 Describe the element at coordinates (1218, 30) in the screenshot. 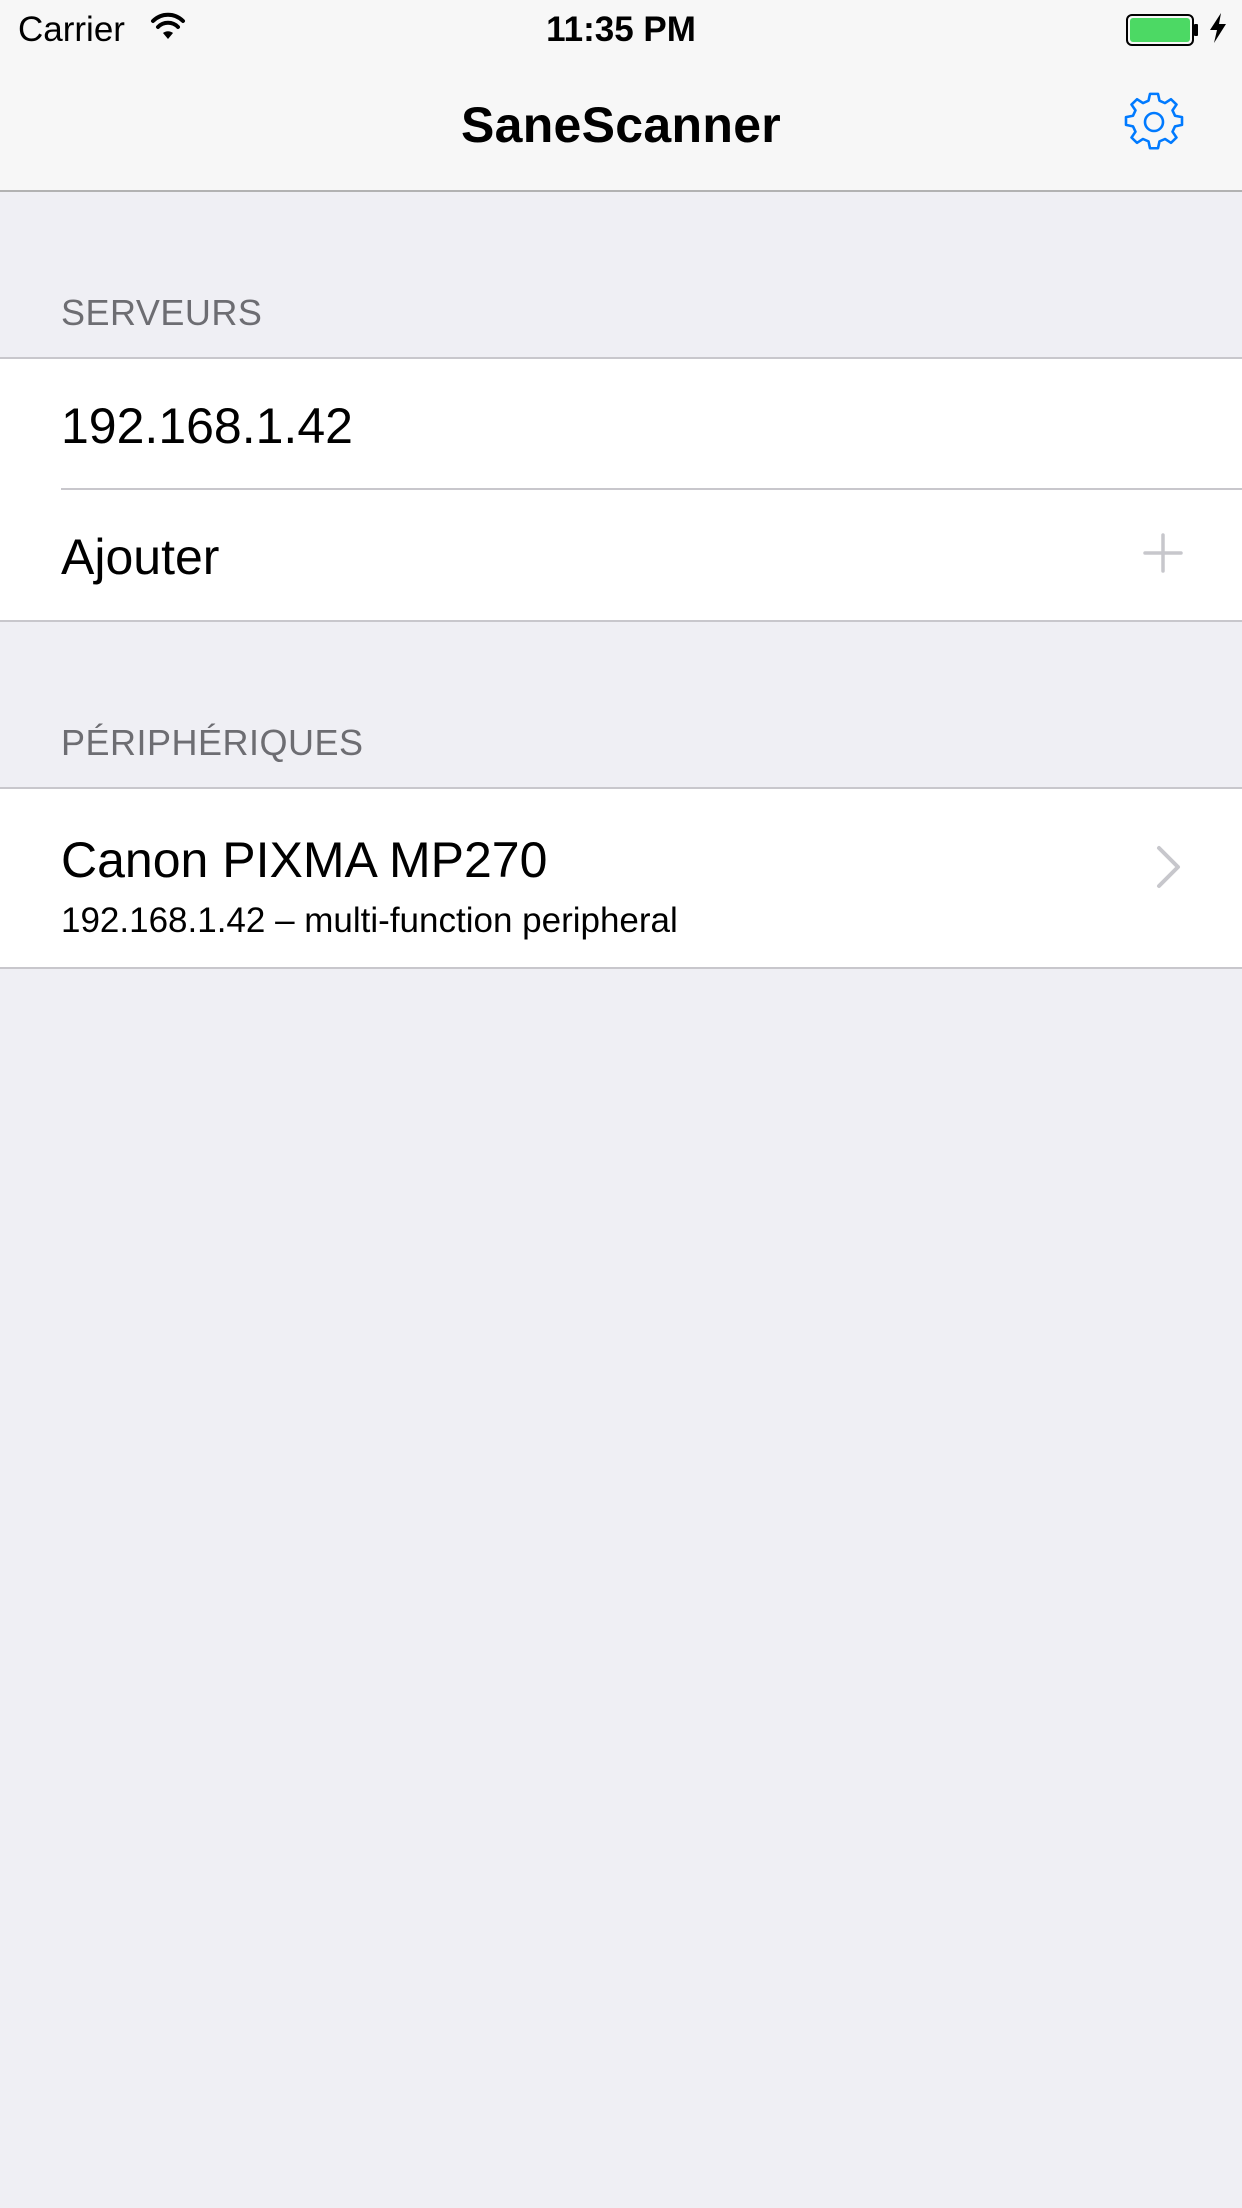

I see `charging-bolt-icon` at that location.